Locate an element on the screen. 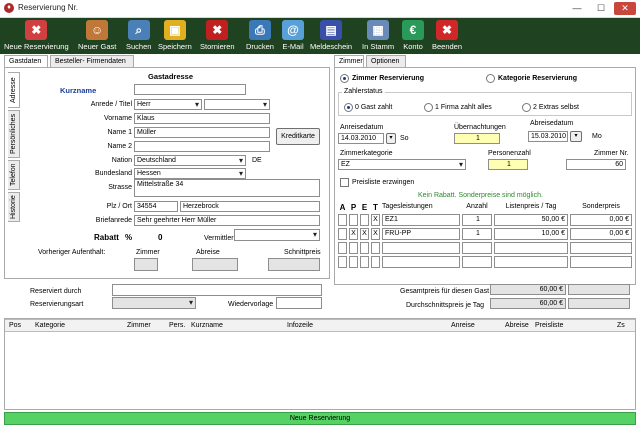  tab-gastdaten: Gastdaten is located at coordinates (26, 61).